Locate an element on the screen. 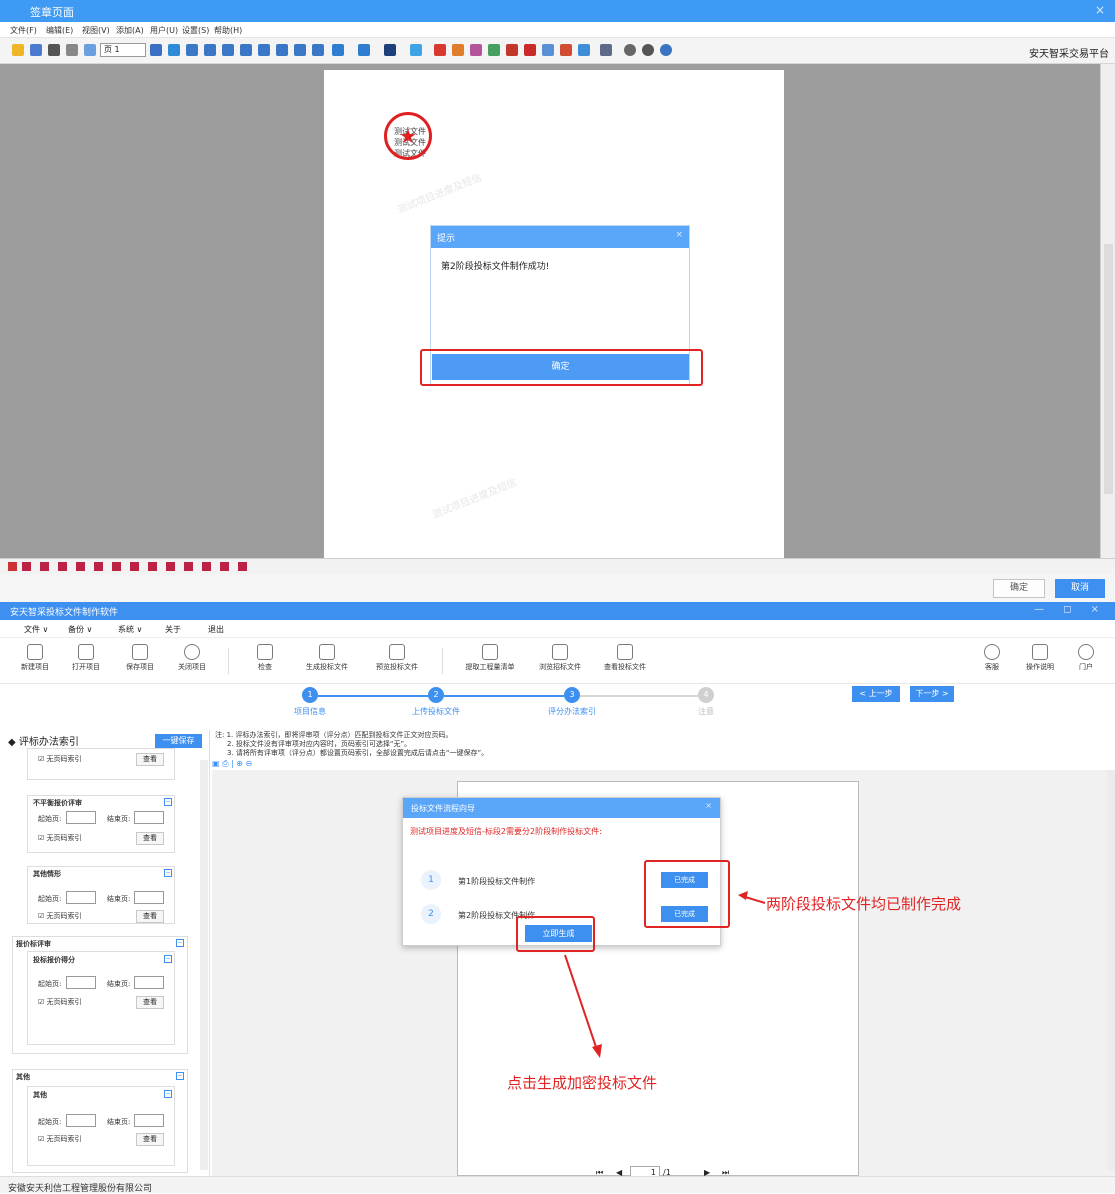 This screenshot has height=1194, width=1115. annotation-text: 点击生成加密投标文件 is located at coordinates (582, 1083).